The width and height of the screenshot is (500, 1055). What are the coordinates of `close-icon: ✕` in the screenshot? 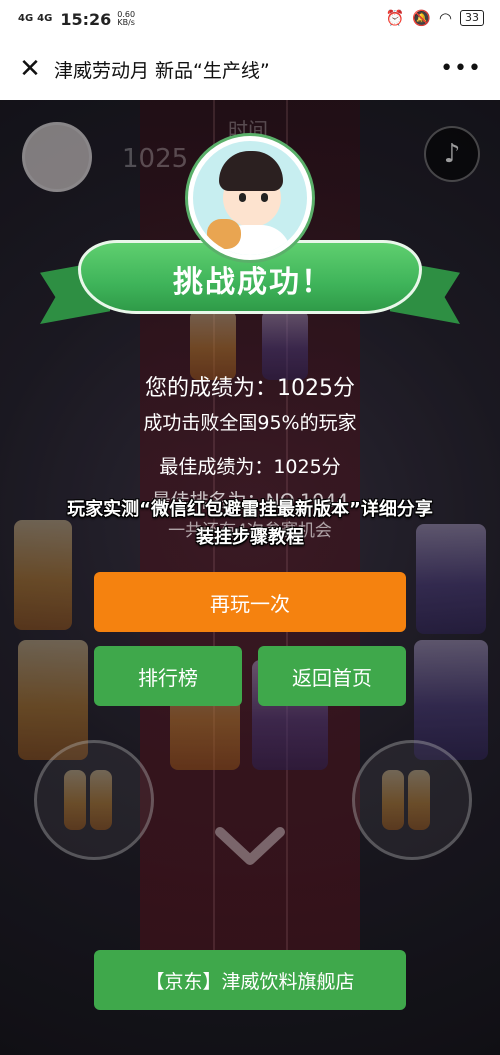 It's located at (30, 69).